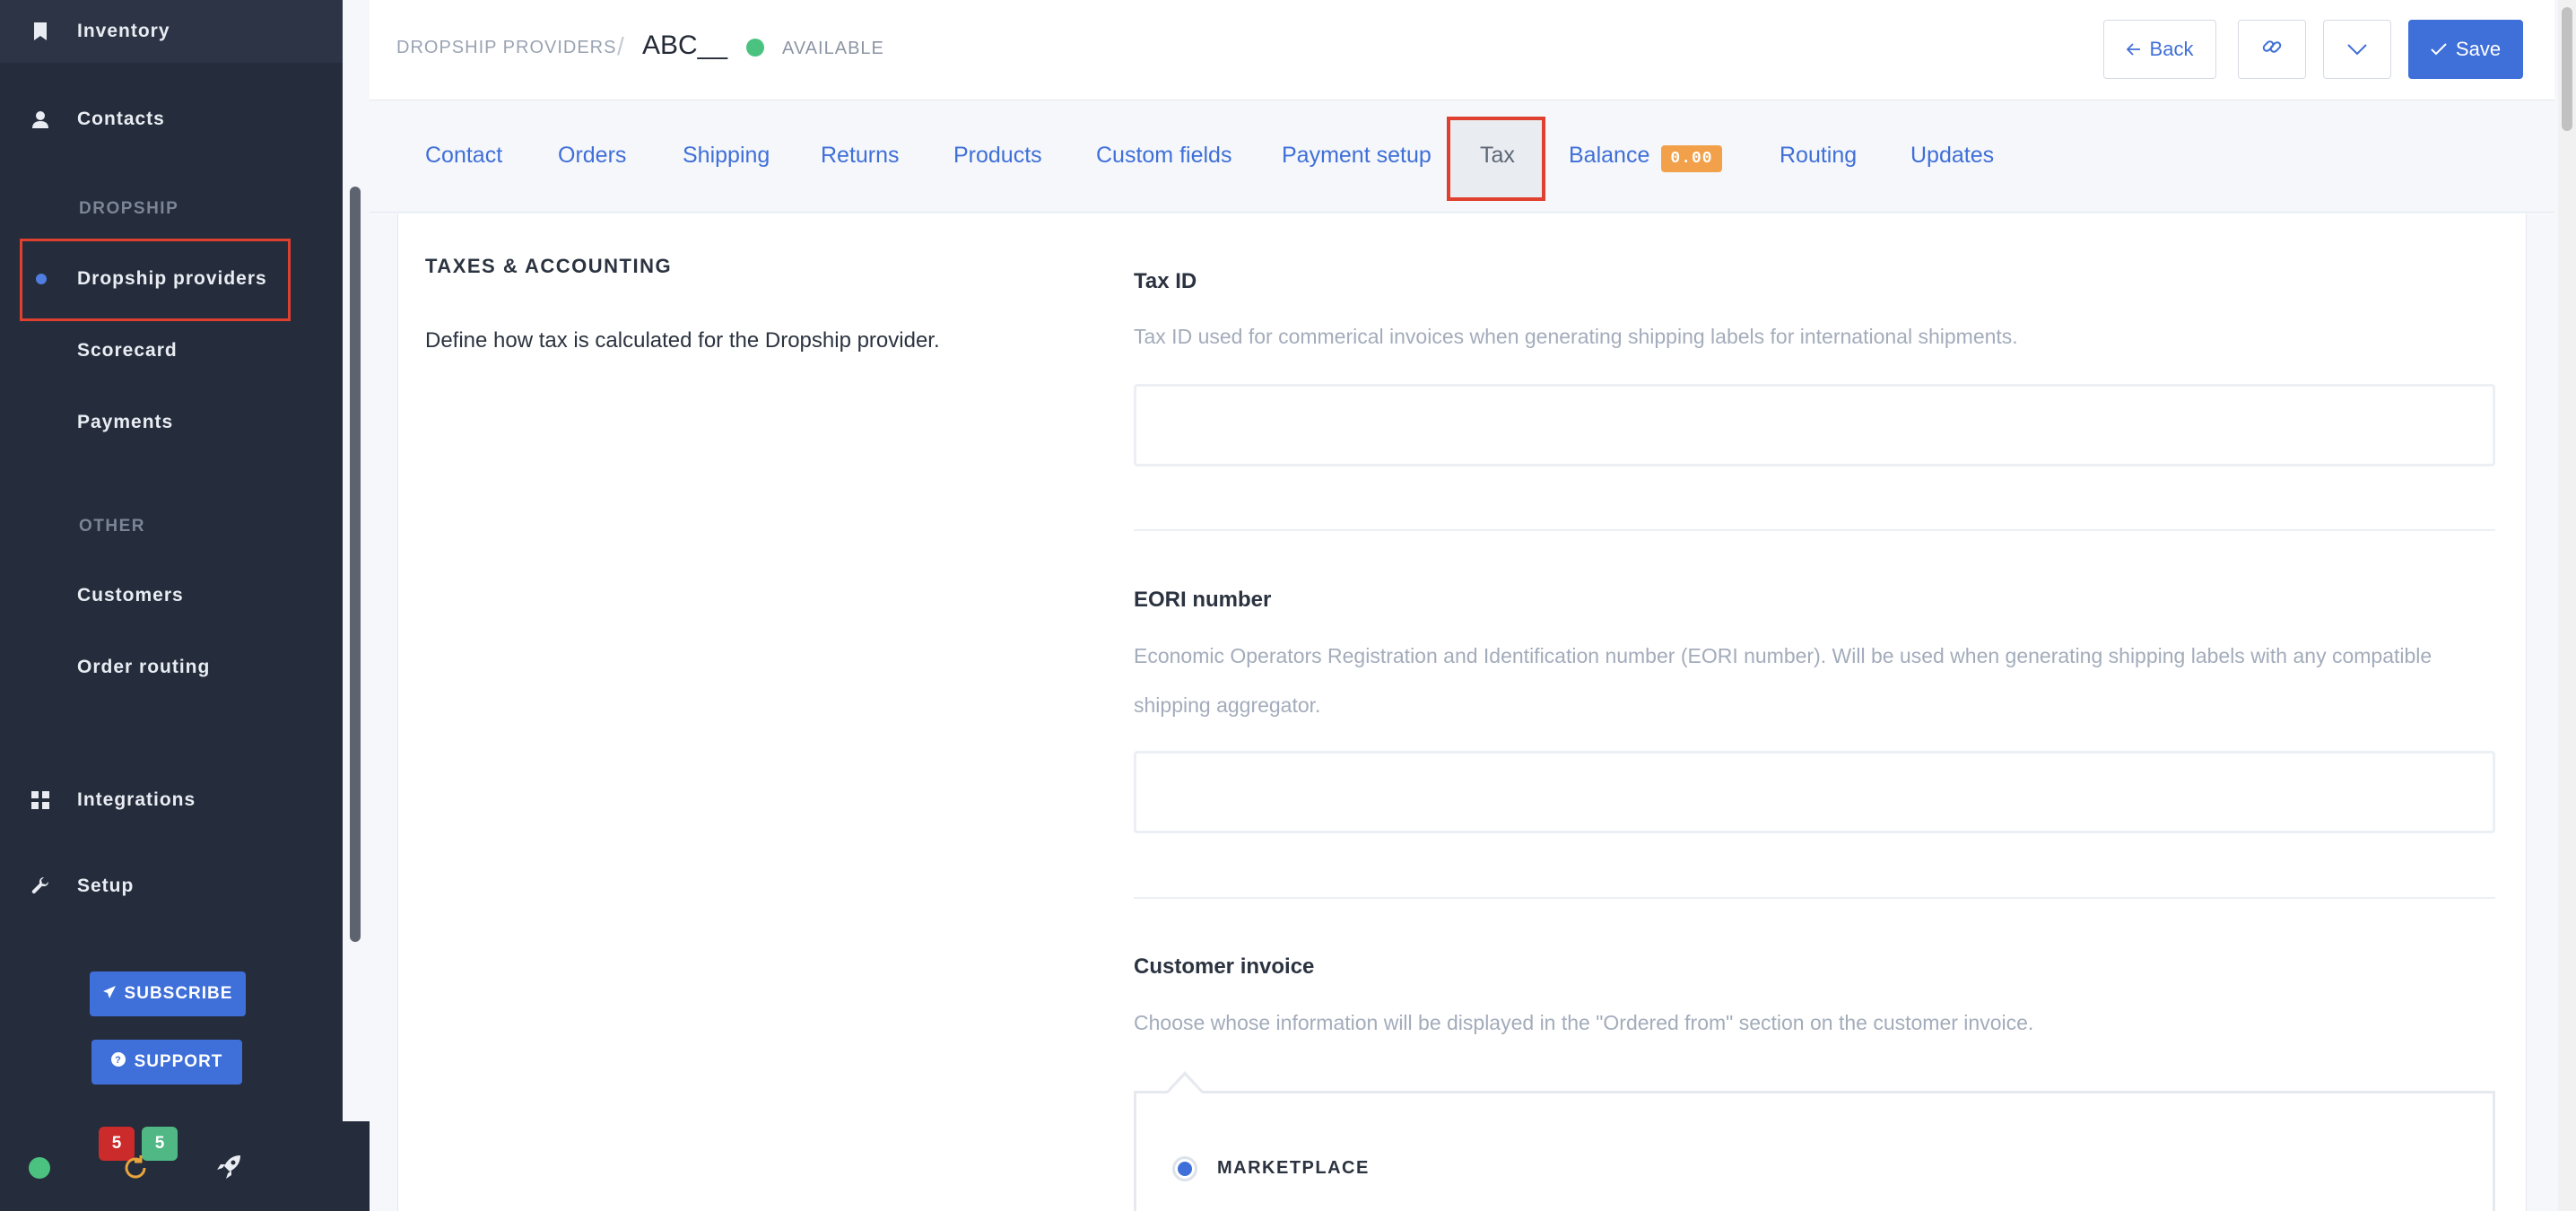 Image resolution: width=2576 pixels, height=1211 pixels. I want to click on tab-contact: Contact, so click(463, 156).